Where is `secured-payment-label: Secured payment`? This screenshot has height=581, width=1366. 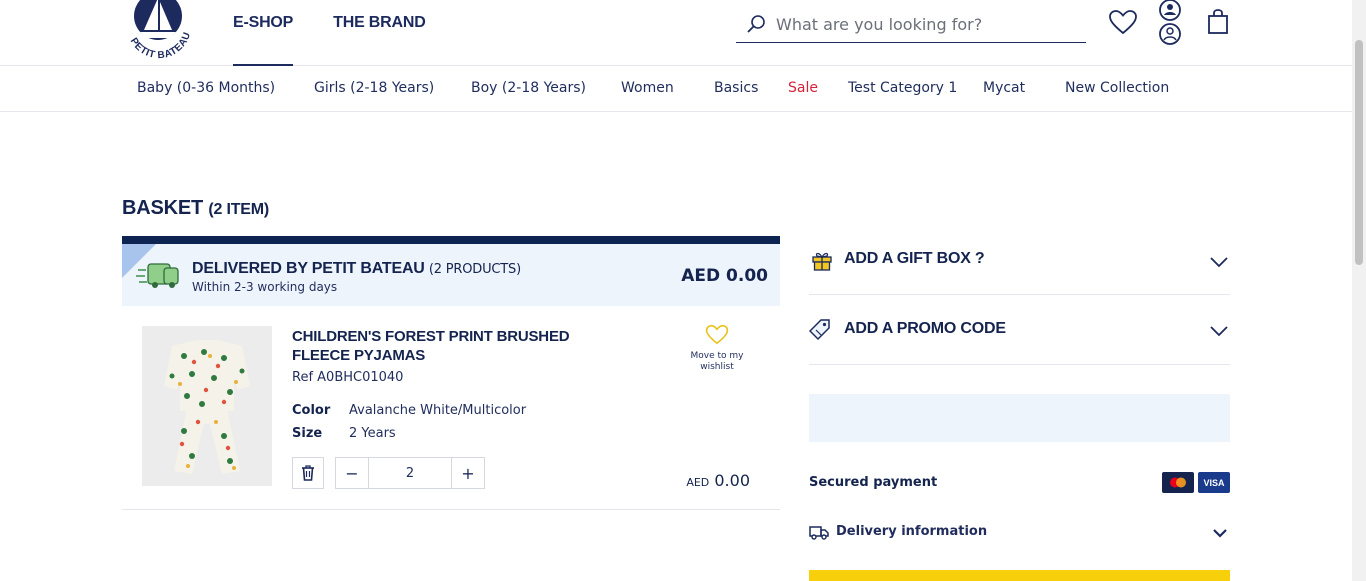 secured-payment-label: Secured payment is located at coordinates (873, 482).